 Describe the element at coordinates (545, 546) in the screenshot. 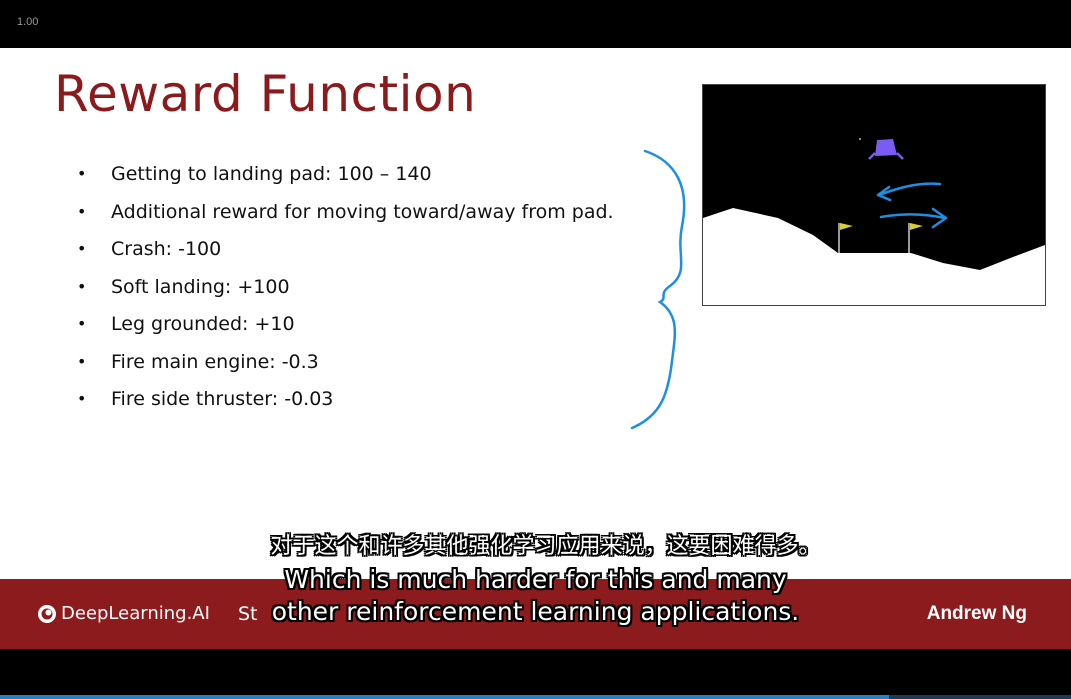

I see `subtitle-zh: 对于这个和许多其他强化学习应用来说，这要困难得多。` at that location.